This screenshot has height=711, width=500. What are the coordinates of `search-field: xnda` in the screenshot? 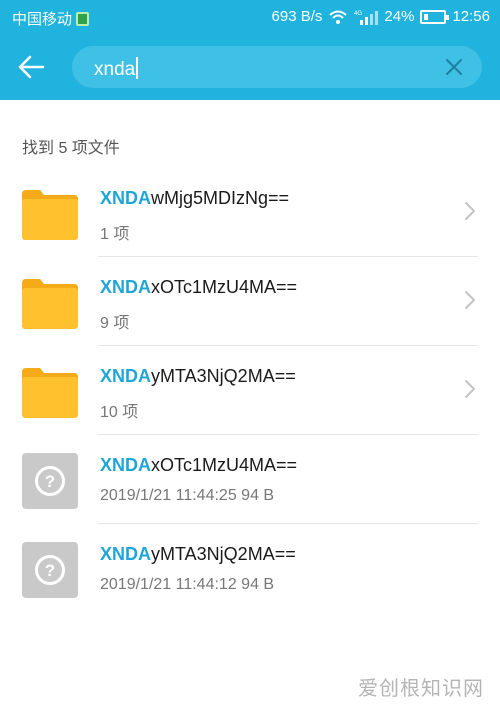 It's located at (277, 67).